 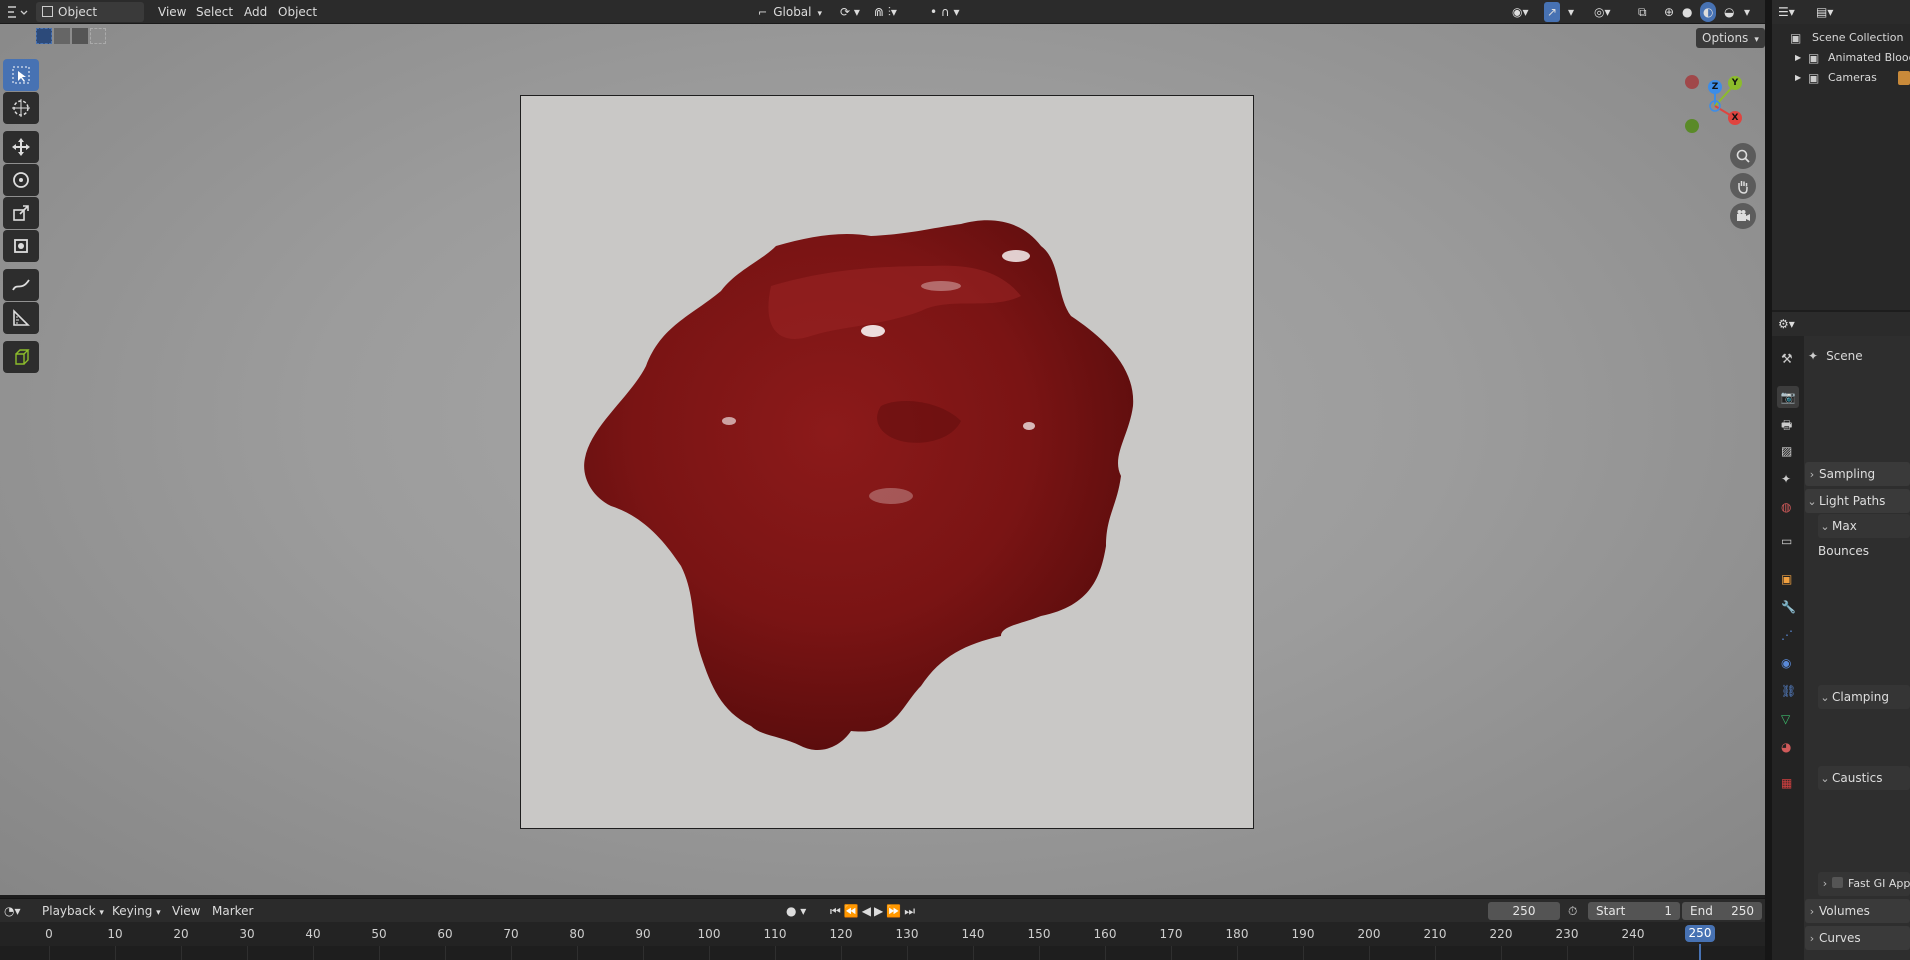 I want to click on collection-tab-icon: ▭, so click(x=1789, y=542).